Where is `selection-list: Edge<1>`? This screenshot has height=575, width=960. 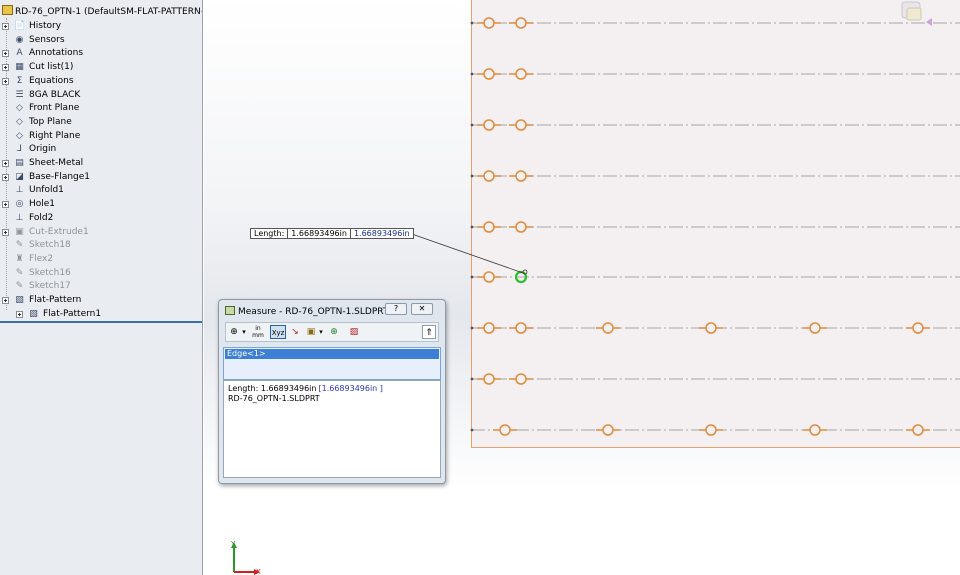 selection-list: Edge<1> is located at coordinates (332, 363).